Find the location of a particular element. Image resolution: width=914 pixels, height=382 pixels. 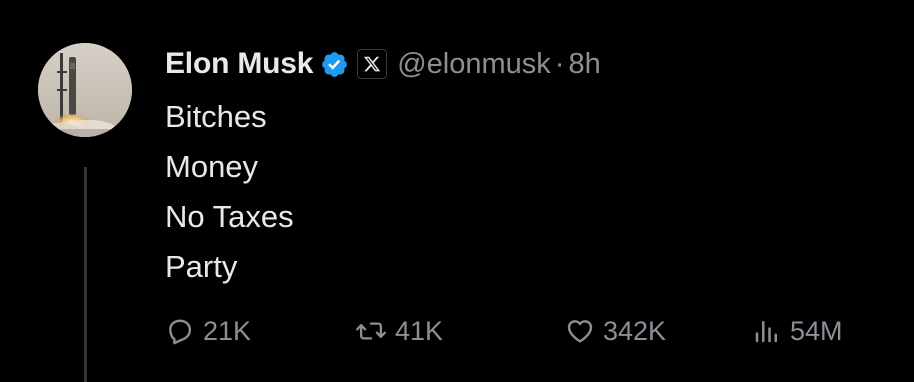

author-name: Elon Musk is located at coordinates (239, 64).